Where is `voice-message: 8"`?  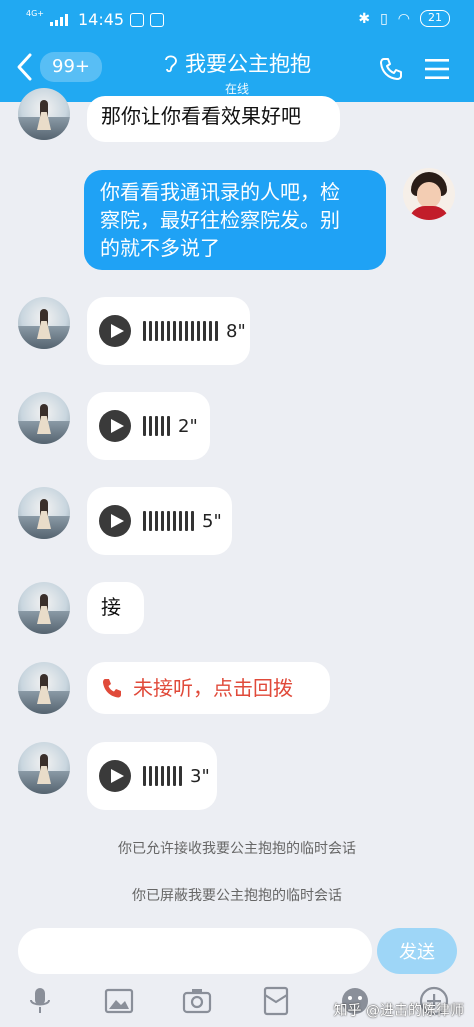
voice-message: 8" is located at coordinates (168, 331).